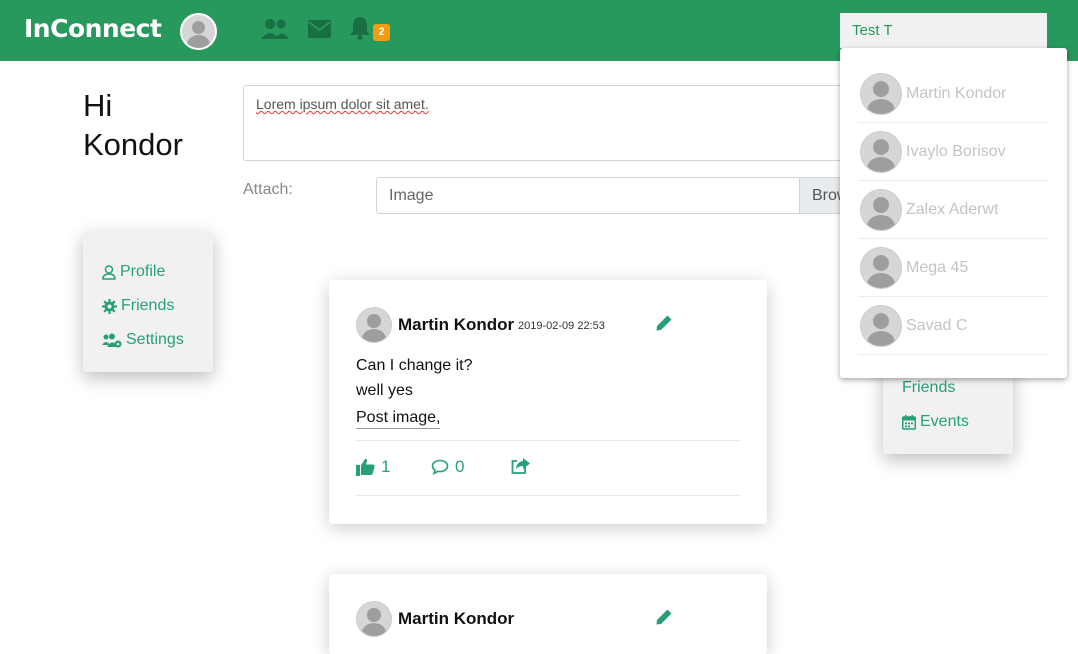 The width and height of the screenshot is (1078, 654). I want to click on post-line: Can I change it?, so click(414, 365).